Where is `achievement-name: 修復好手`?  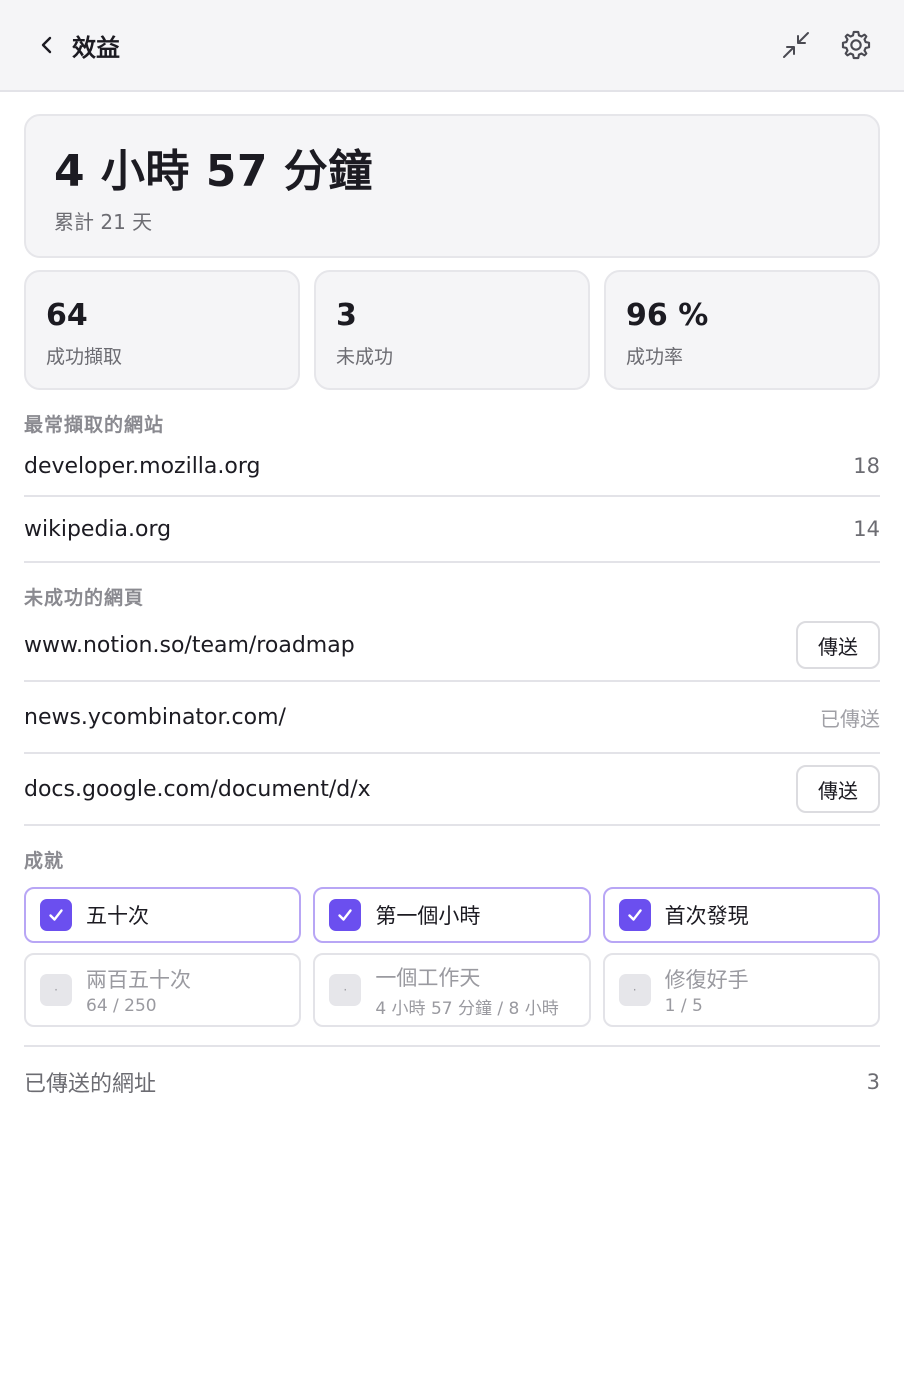
achievement-name: 修復好手 is located at coordinates (706, 980).